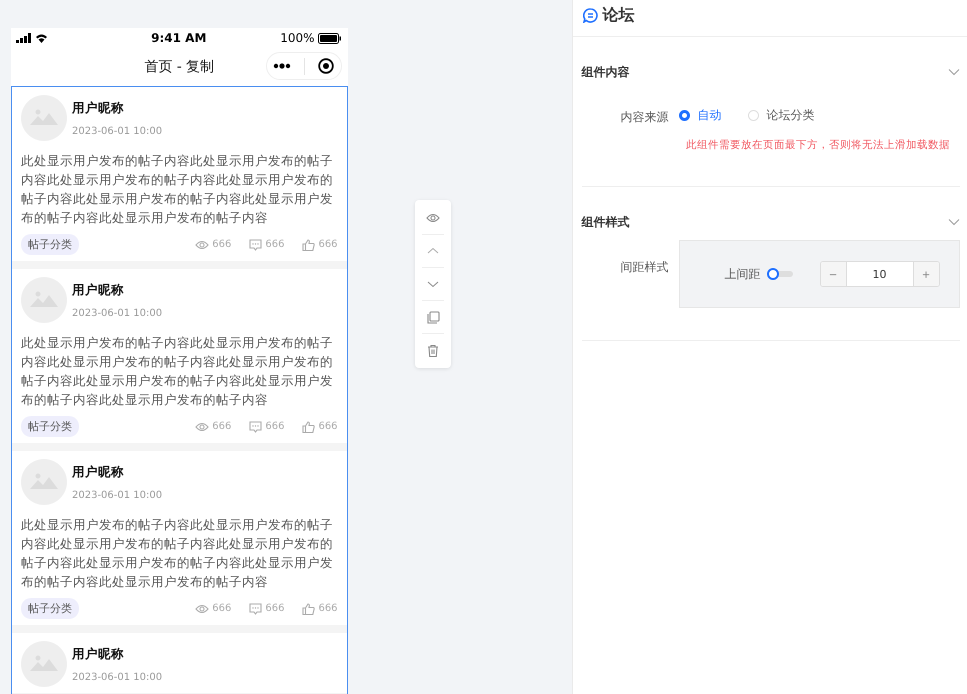 The image size is (967, 694). What do you see at coordinates (606, 72) in the screenshot?
I see `section-title: 组件内容` at bounding box center [606, 72].